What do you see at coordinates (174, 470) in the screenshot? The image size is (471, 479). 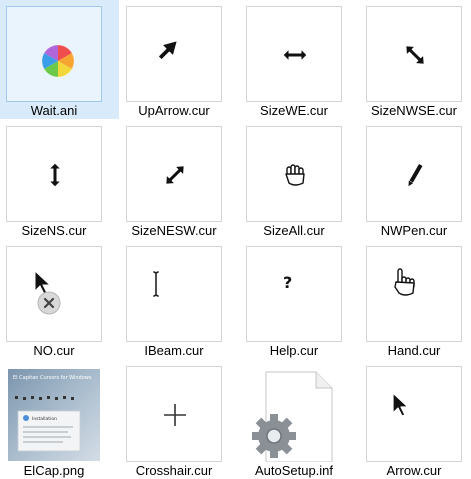 I see `file-name: Crosshair.cur` at bounding box center [174, 470].